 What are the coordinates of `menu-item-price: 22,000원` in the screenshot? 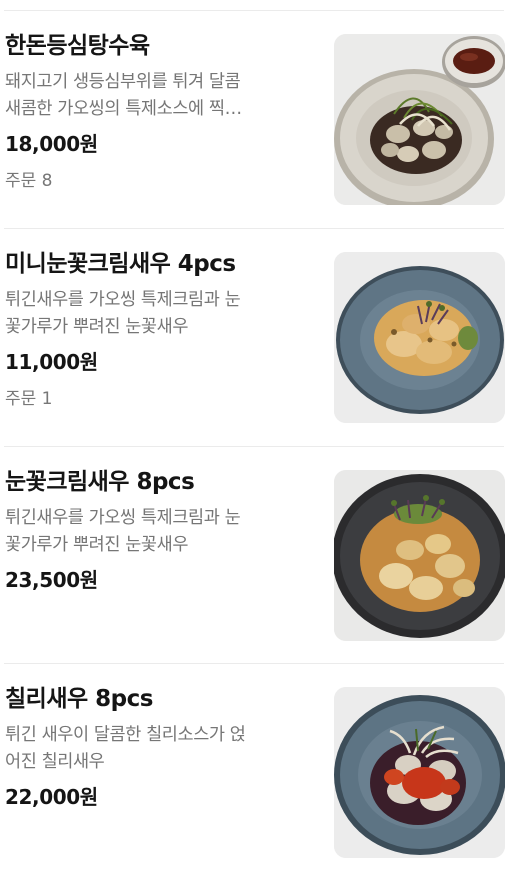 It's located at (51, 797).